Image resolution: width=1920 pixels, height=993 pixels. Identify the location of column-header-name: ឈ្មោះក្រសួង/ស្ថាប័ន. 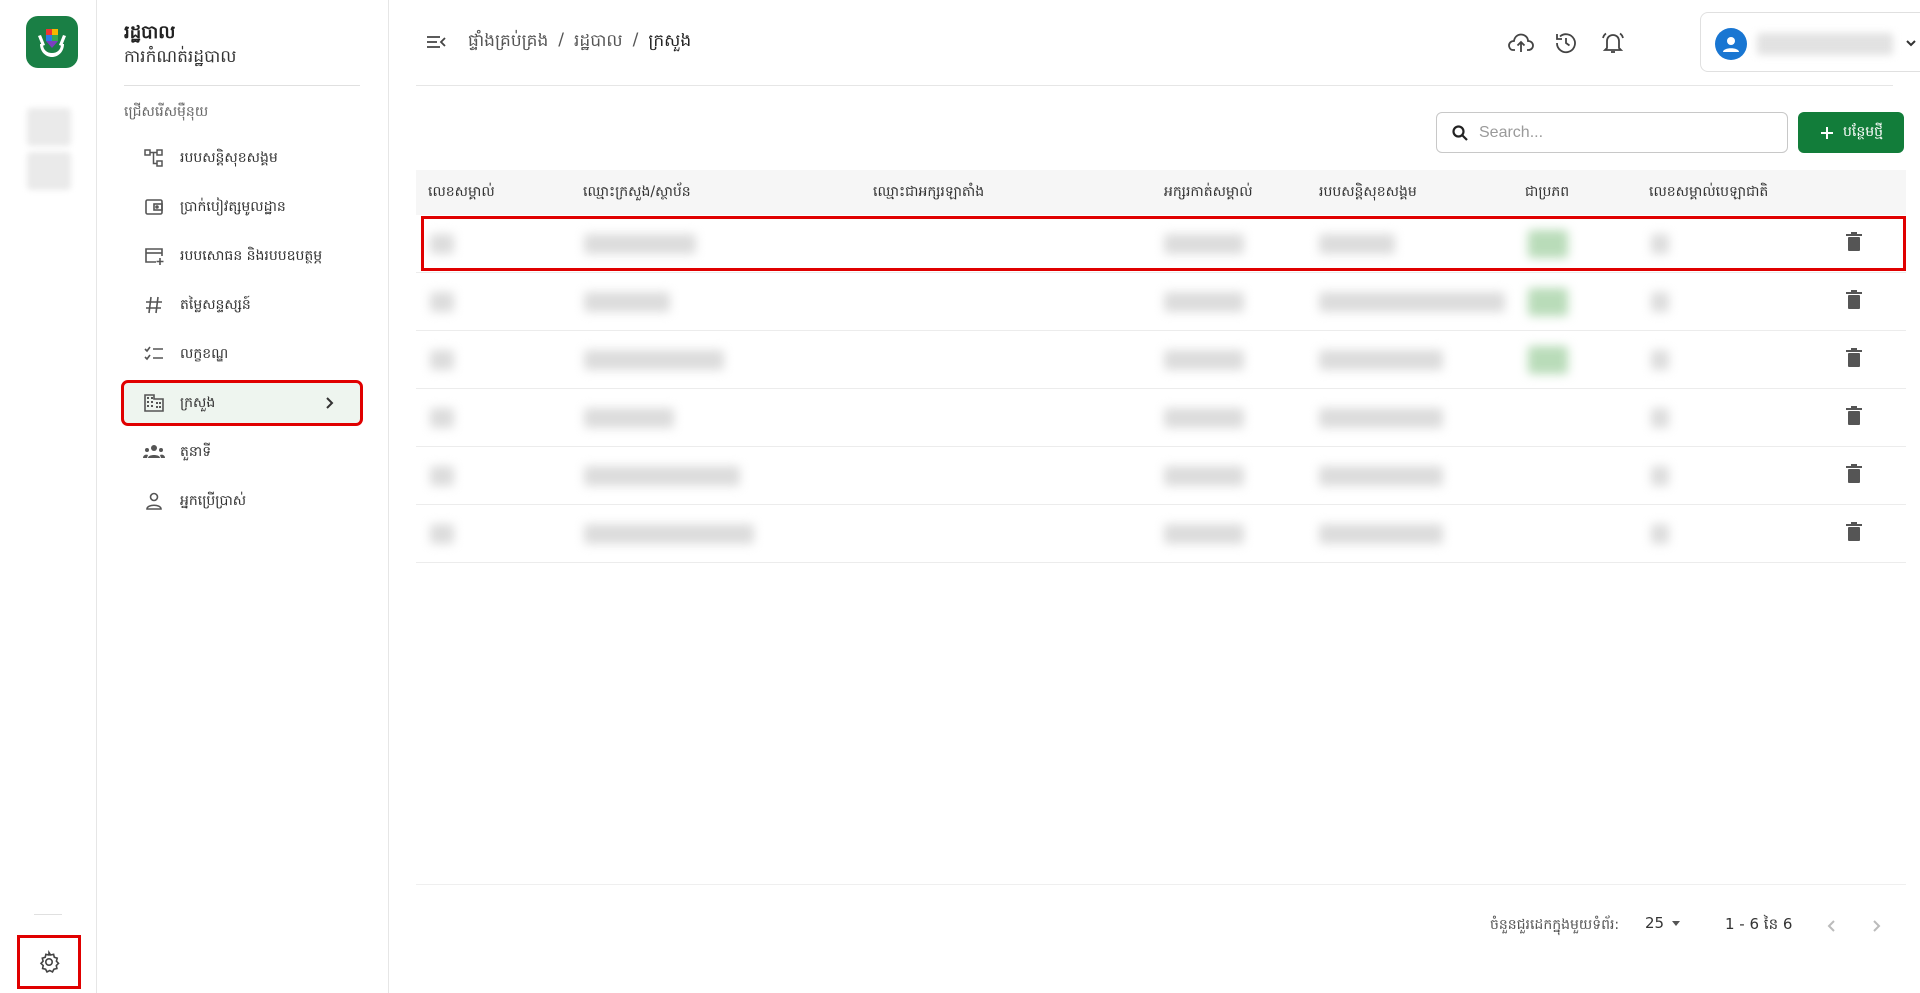
(637, 192).